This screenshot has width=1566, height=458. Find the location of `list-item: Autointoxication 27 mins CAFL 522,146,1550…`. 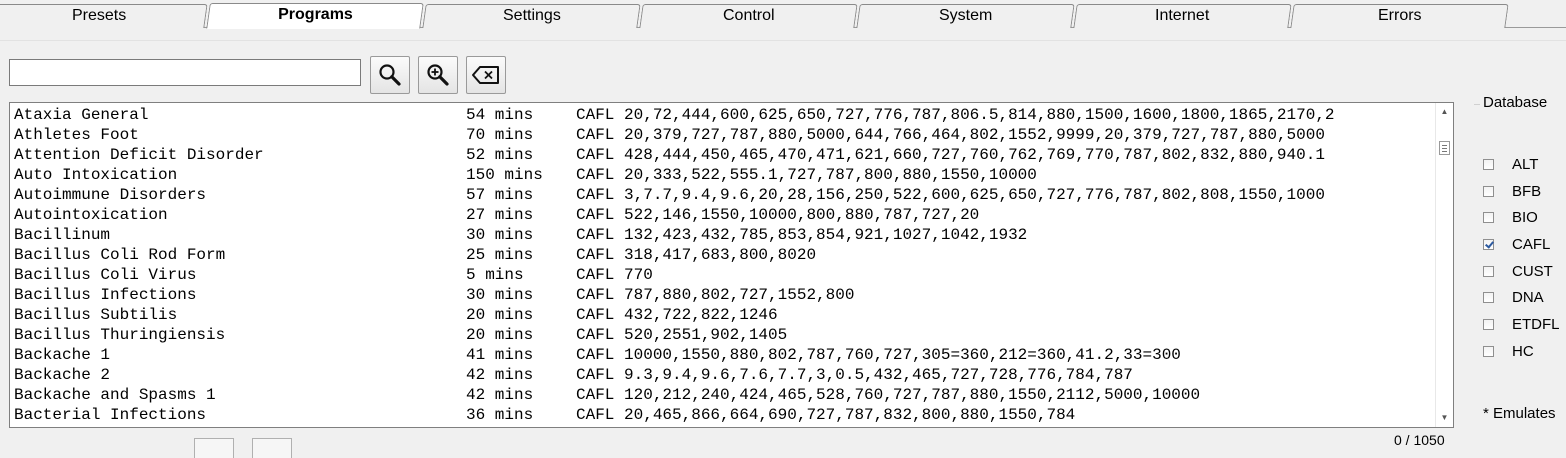

list-item: Autointoxication 27 mins CAFL 522,146,1550… is located at coordinates (724, 215).